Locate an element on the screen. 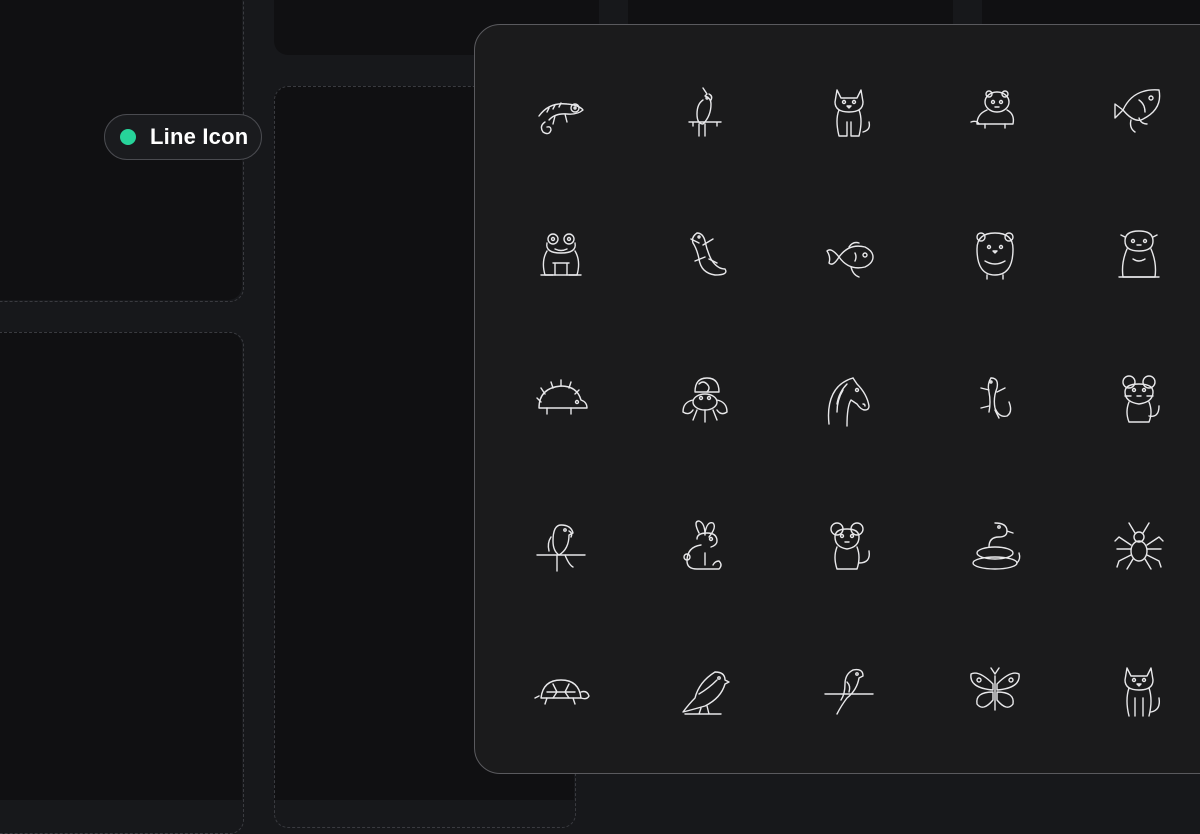 The height and width of the screenshot is (834, 1200). spider-icon is located at coordinates (1139, 547).